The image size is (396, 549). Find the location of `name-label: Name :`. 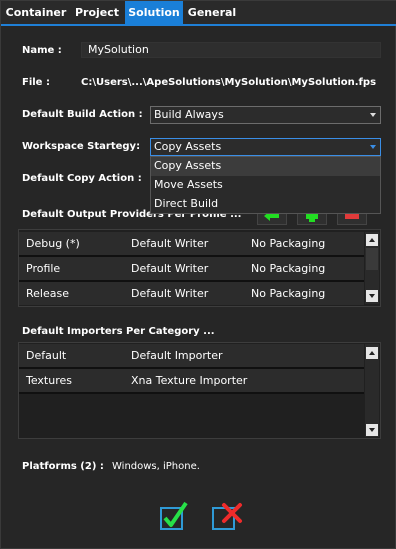

name-label: Name : is located at coordinates (42, 50).